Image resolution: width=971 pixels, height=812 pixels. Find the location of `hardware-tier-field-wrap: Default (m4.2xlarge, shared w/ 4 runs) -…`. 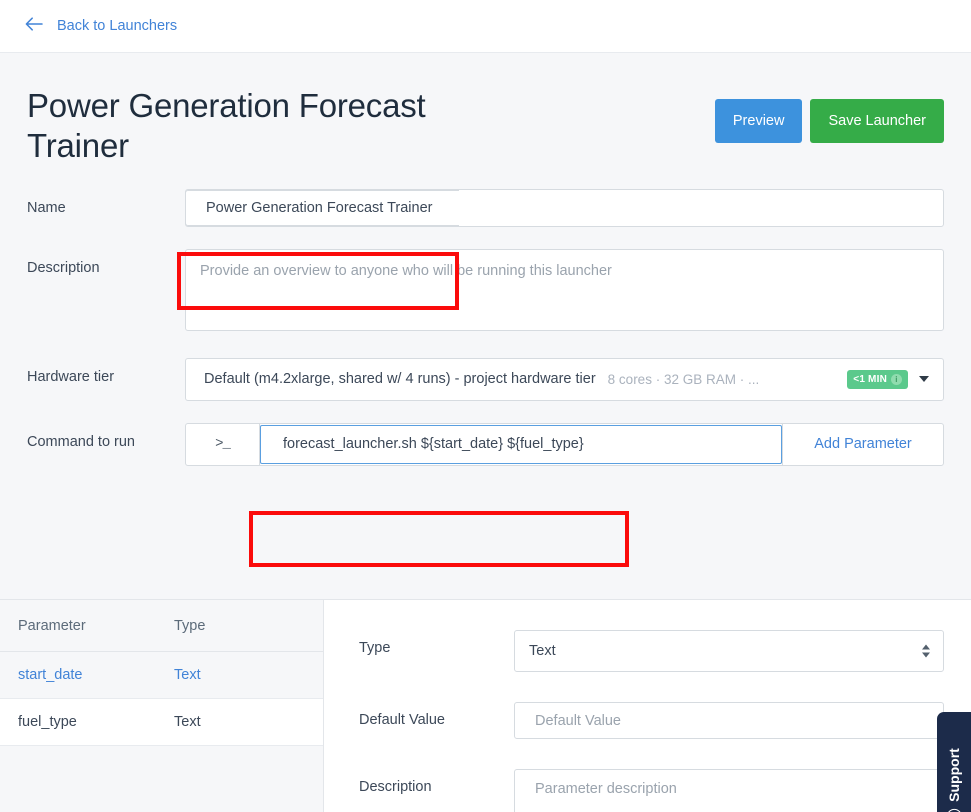

hardware-tier-field-wrap: Default (m4.2xlarge, shared w/ 4 runs) -… is located at coordinates (564, 379).